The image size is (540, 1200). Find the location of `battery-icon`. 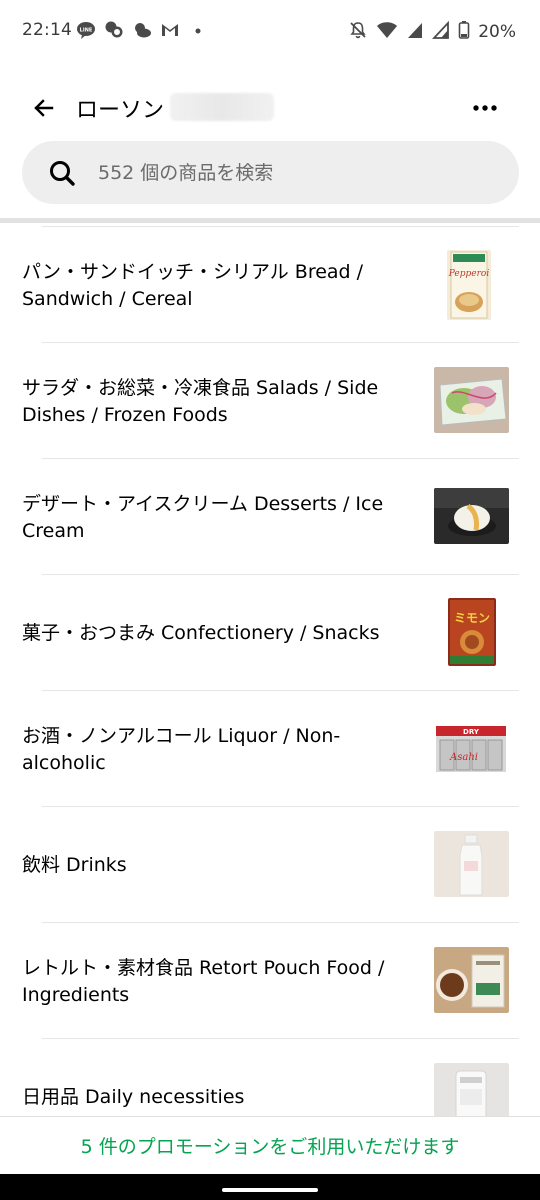

battery-icon is located at coordinates (464, 32).